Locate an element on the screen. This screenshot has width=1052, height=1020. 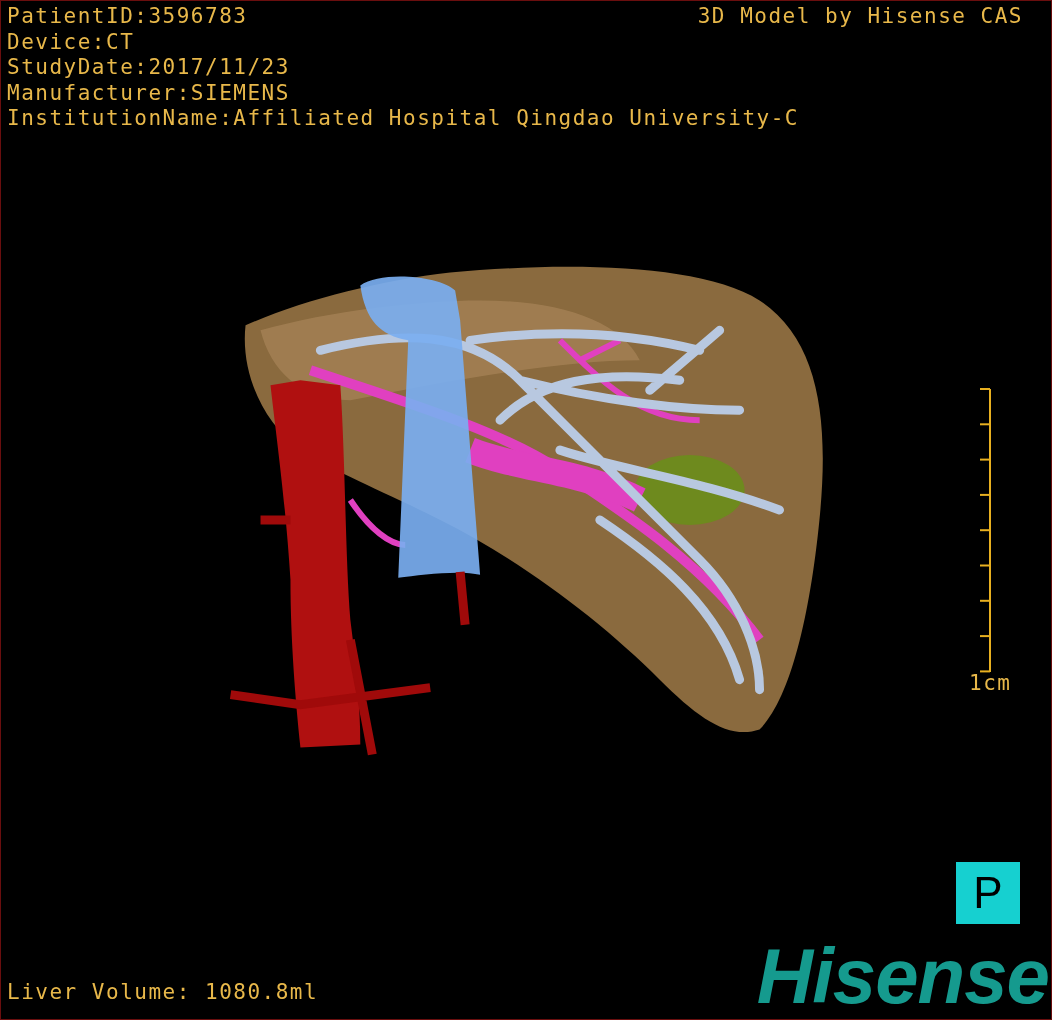
model-credit: 3D Model by Hisense CAS is located at coordinates (860, 17).